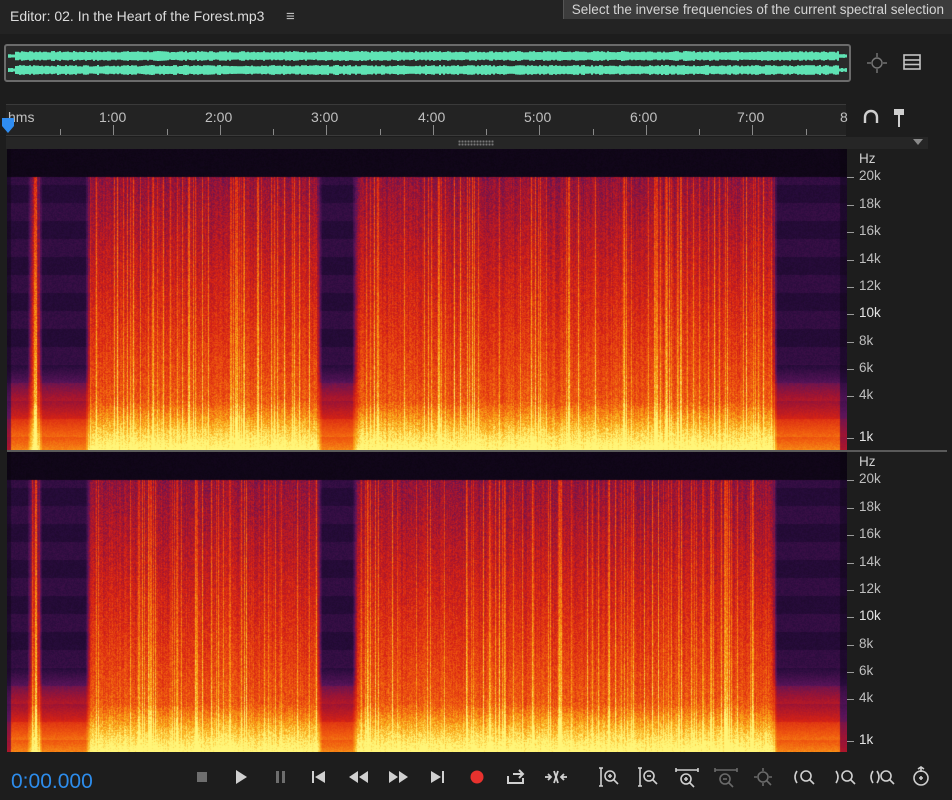 This screenshot has height=800, width=952. What do you see at coordinates (877, 65) in the screenshot?
I see `zoom-target-icon` at bounding box center [877, 65].